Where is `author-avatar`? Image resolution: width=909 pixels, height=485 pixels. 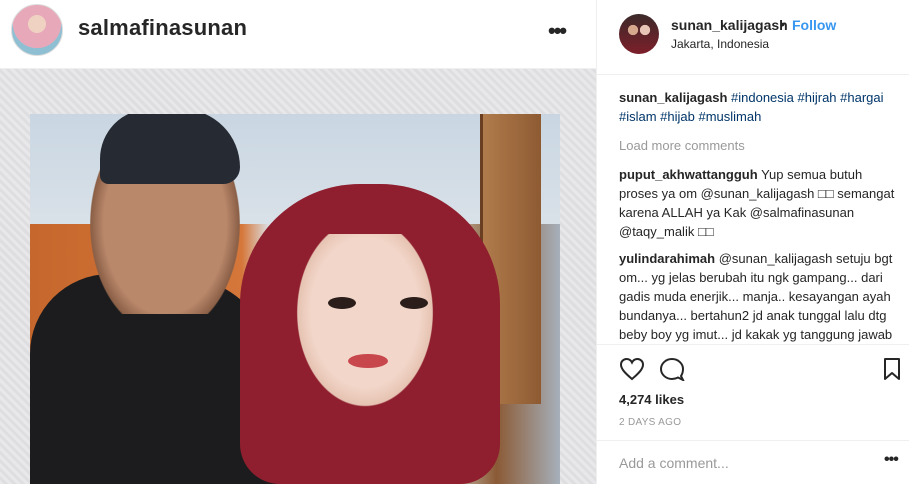
author-avatar is located at coordinates (37, 30).